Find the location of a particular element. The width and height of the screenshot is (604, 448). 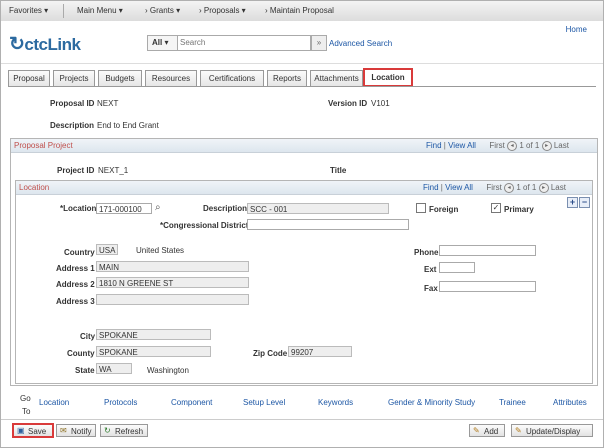

toolbar-divider is located at coordinates (302, 419).